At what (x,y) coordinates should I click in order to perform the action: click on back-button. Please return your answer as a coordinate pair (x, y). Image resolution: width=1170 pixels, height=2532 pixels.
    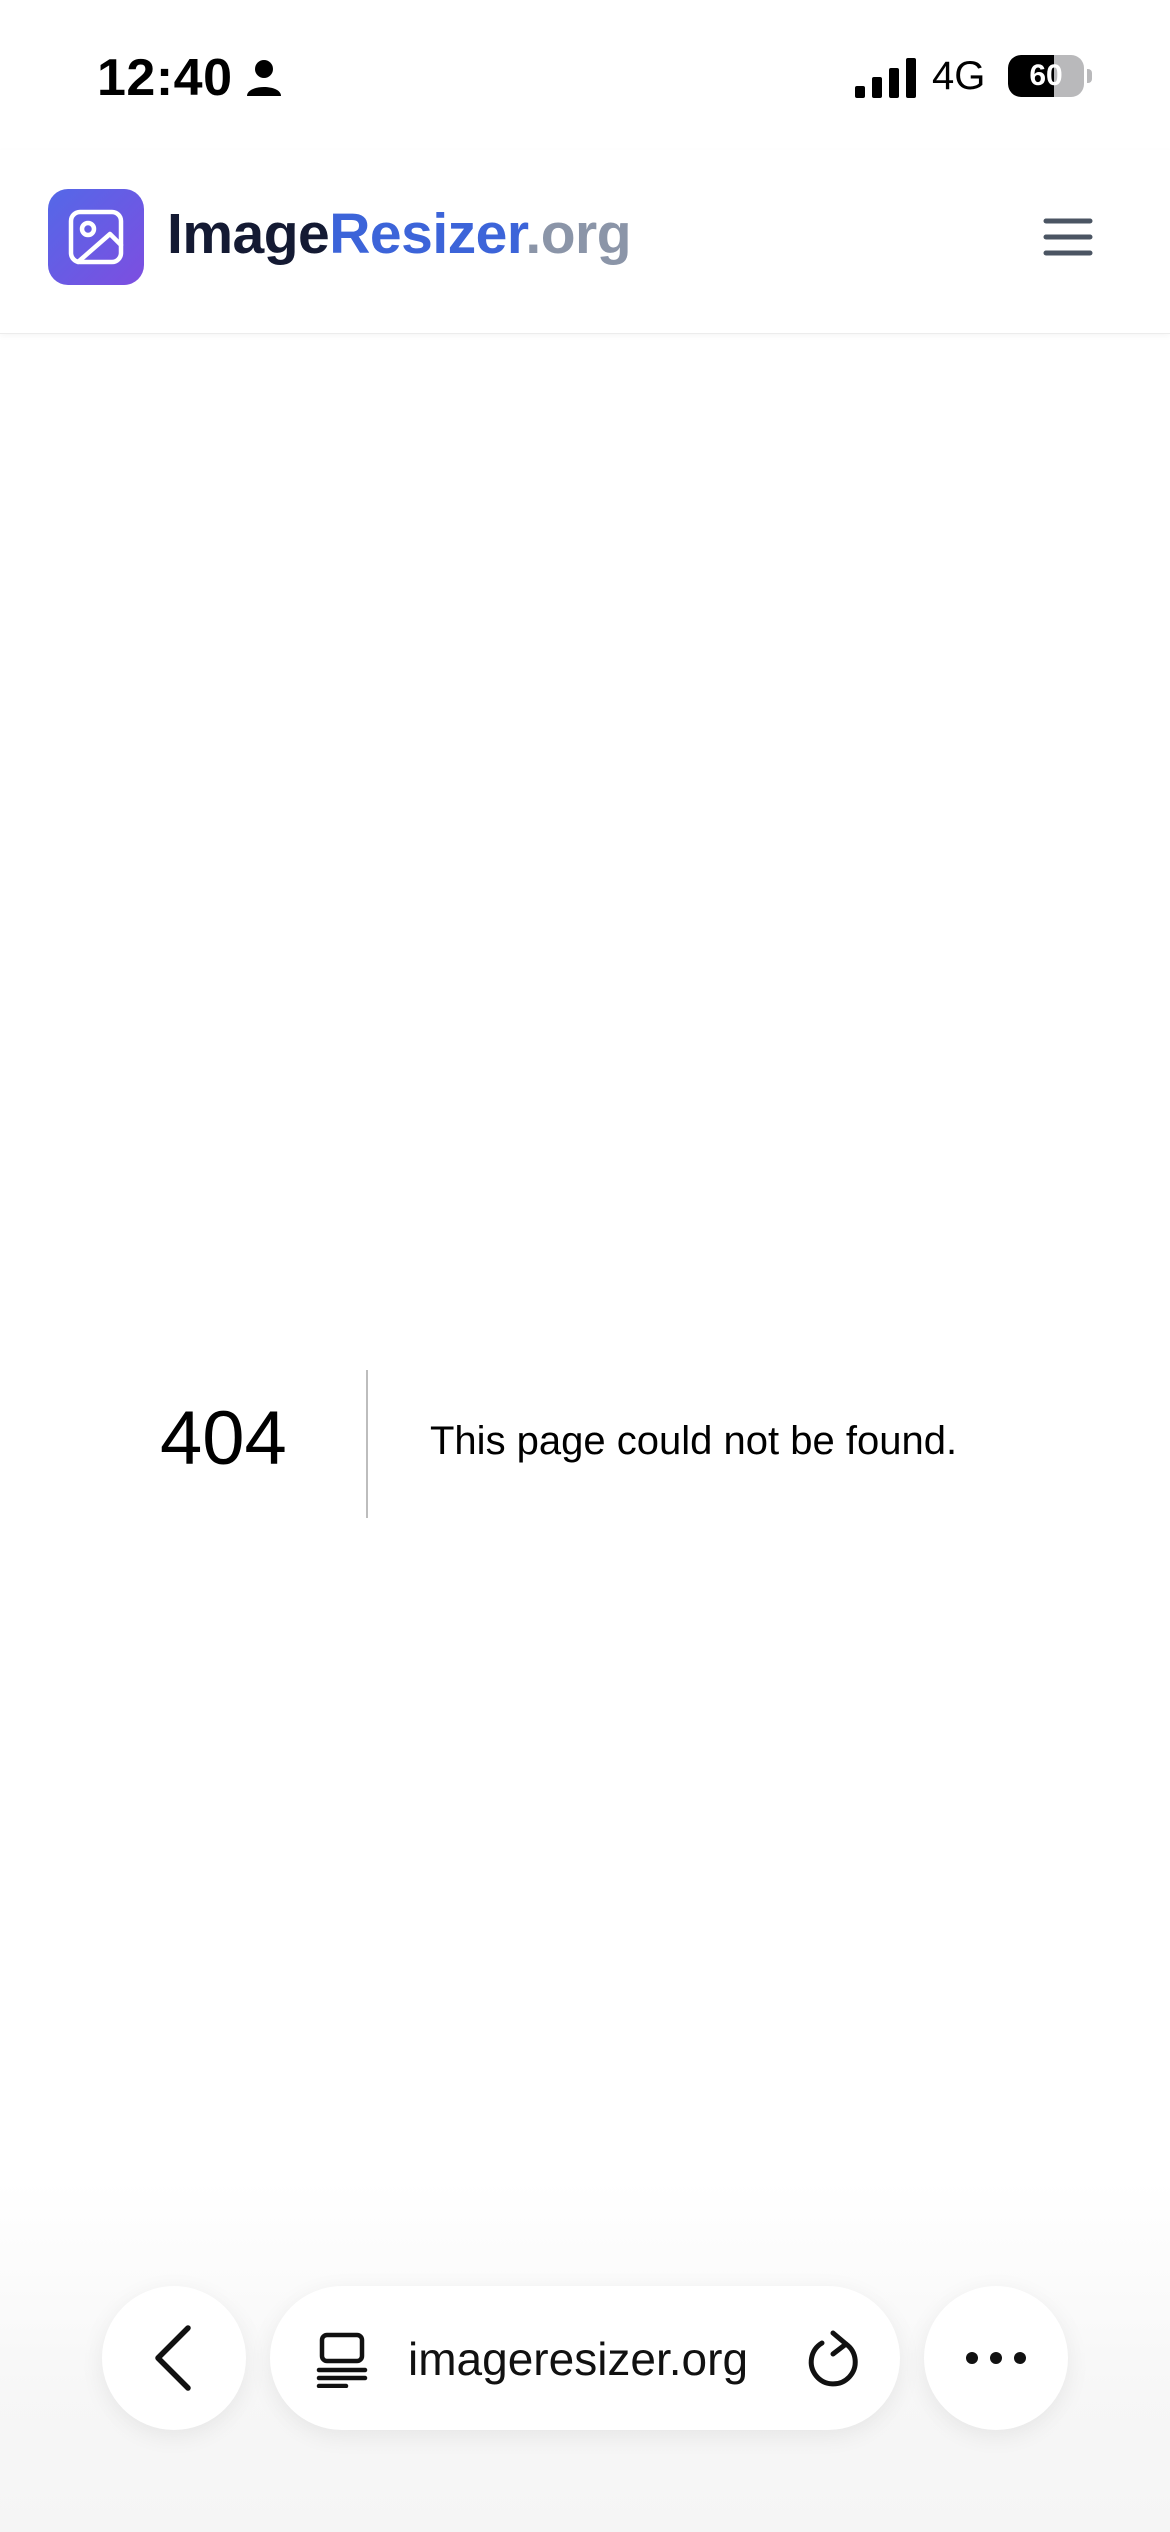
    Looking at the image, I should click on (174, 2358).